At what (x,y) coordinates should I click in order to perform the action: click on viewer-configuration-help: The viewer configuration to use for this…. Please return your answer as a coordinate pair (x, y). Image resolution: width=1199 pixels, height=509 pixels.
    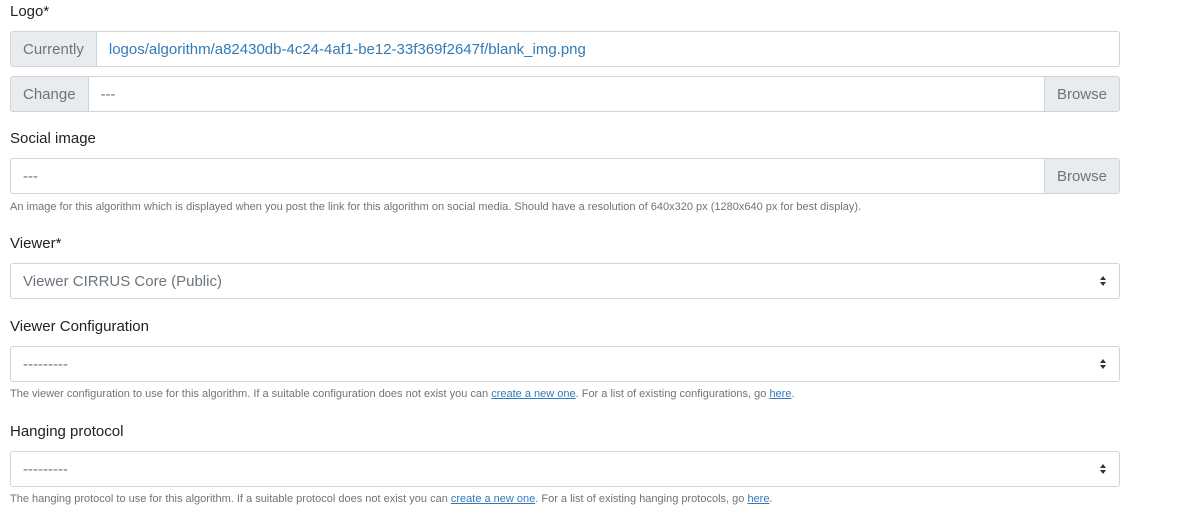
    Looking at the image, I should click on (402, 394).